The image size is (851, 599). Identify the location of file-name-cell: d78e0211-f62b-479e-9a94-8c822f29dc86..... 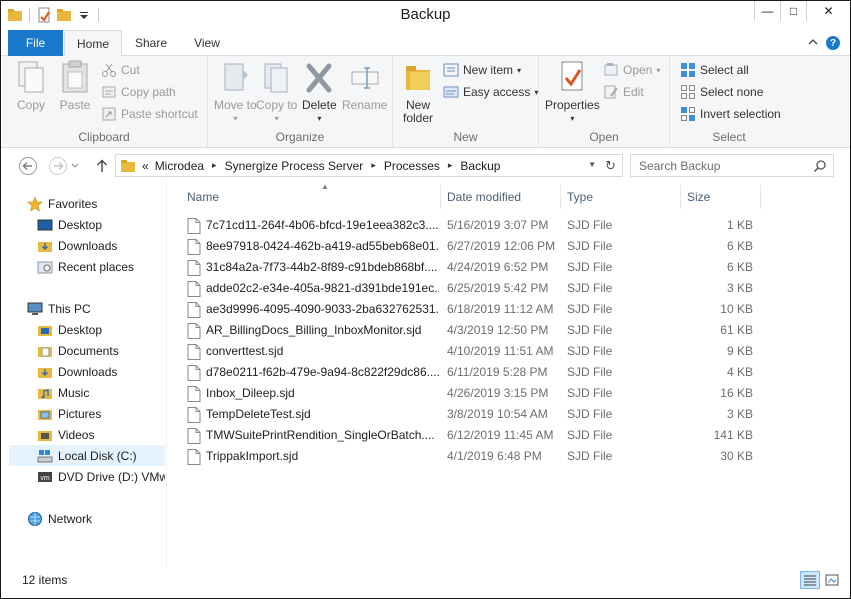
(313, 372).